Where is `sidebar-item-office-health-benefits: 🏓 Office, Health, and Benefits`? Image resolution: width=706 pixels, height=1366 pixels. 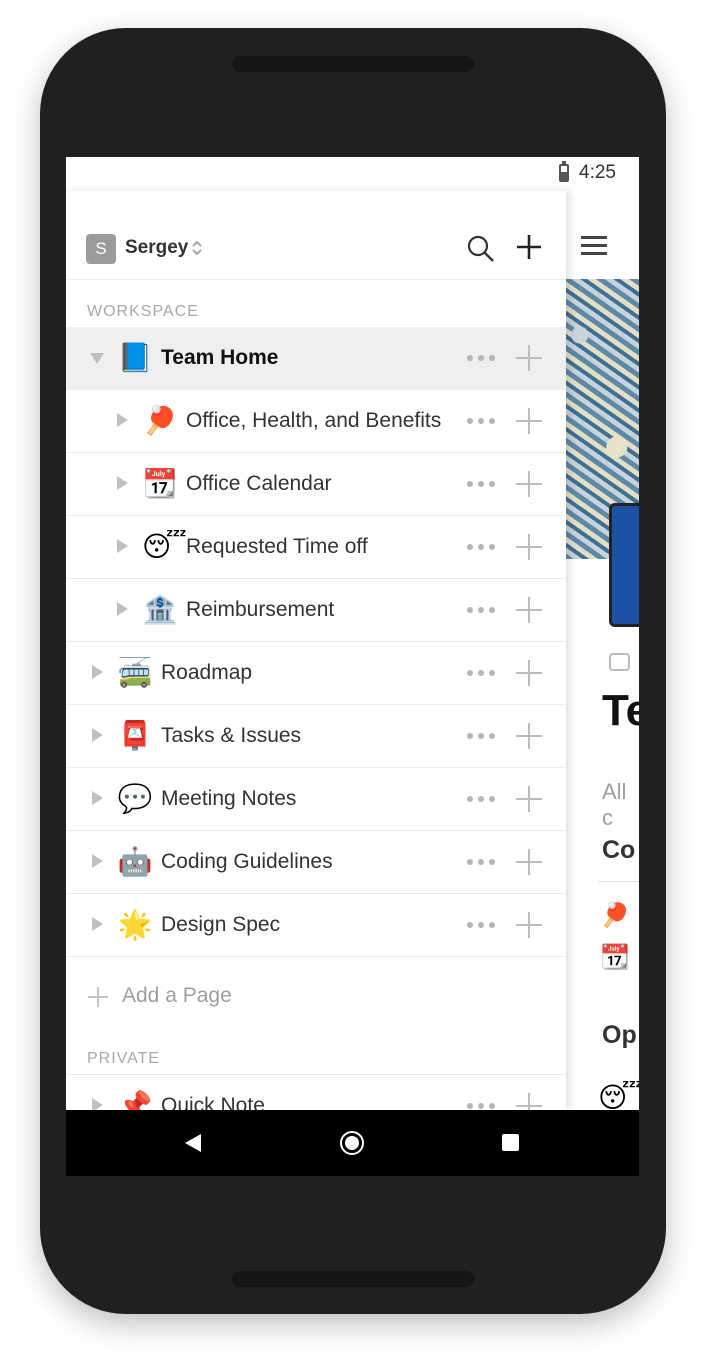 sidebar-item-office-health-benefits: 🏓 Office, Health, and Benefits is located at coordinates (316, 421).